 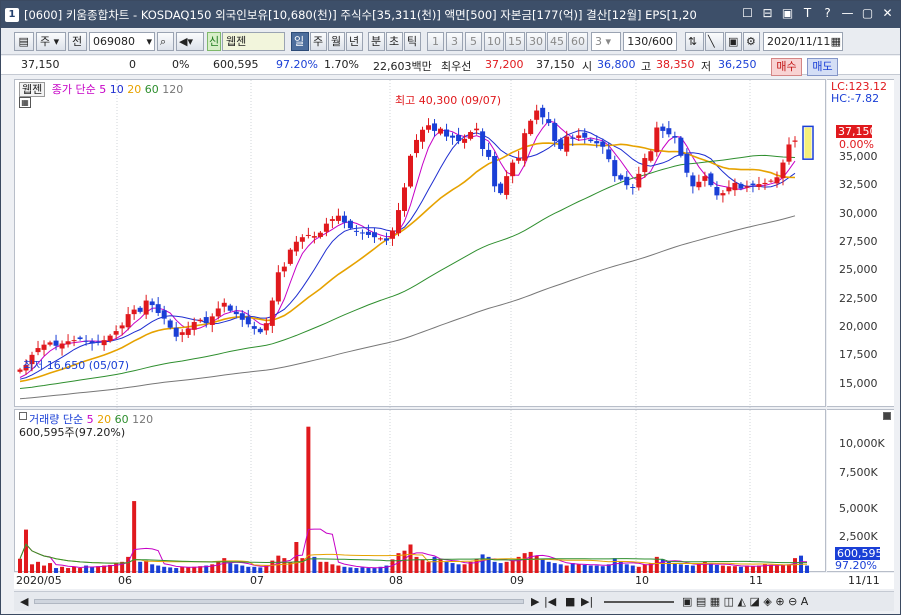 I want to click on interval-minute: 분, so click(x=376, y=41).